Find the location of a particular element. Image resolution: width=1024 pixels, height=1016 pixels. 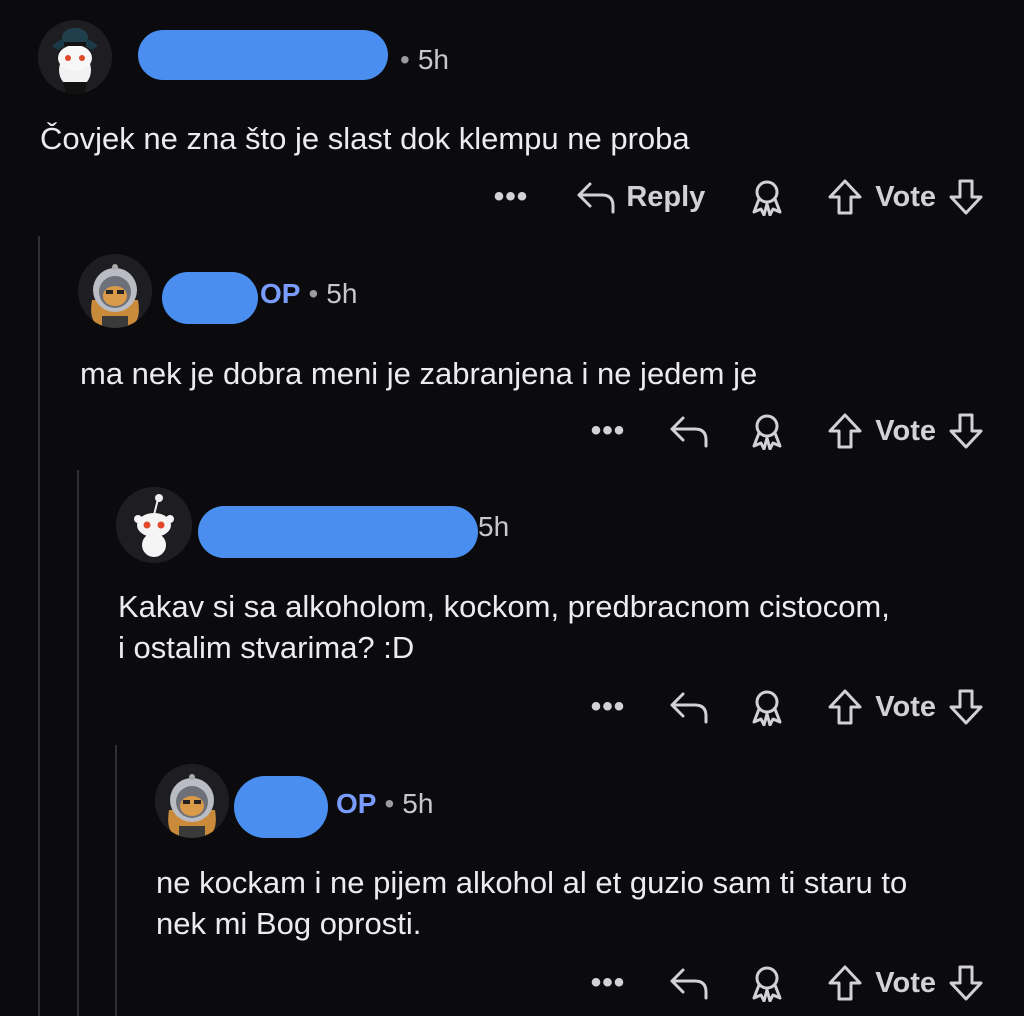

snoo-default-avatar-icon is located at coordinates (154, 525).